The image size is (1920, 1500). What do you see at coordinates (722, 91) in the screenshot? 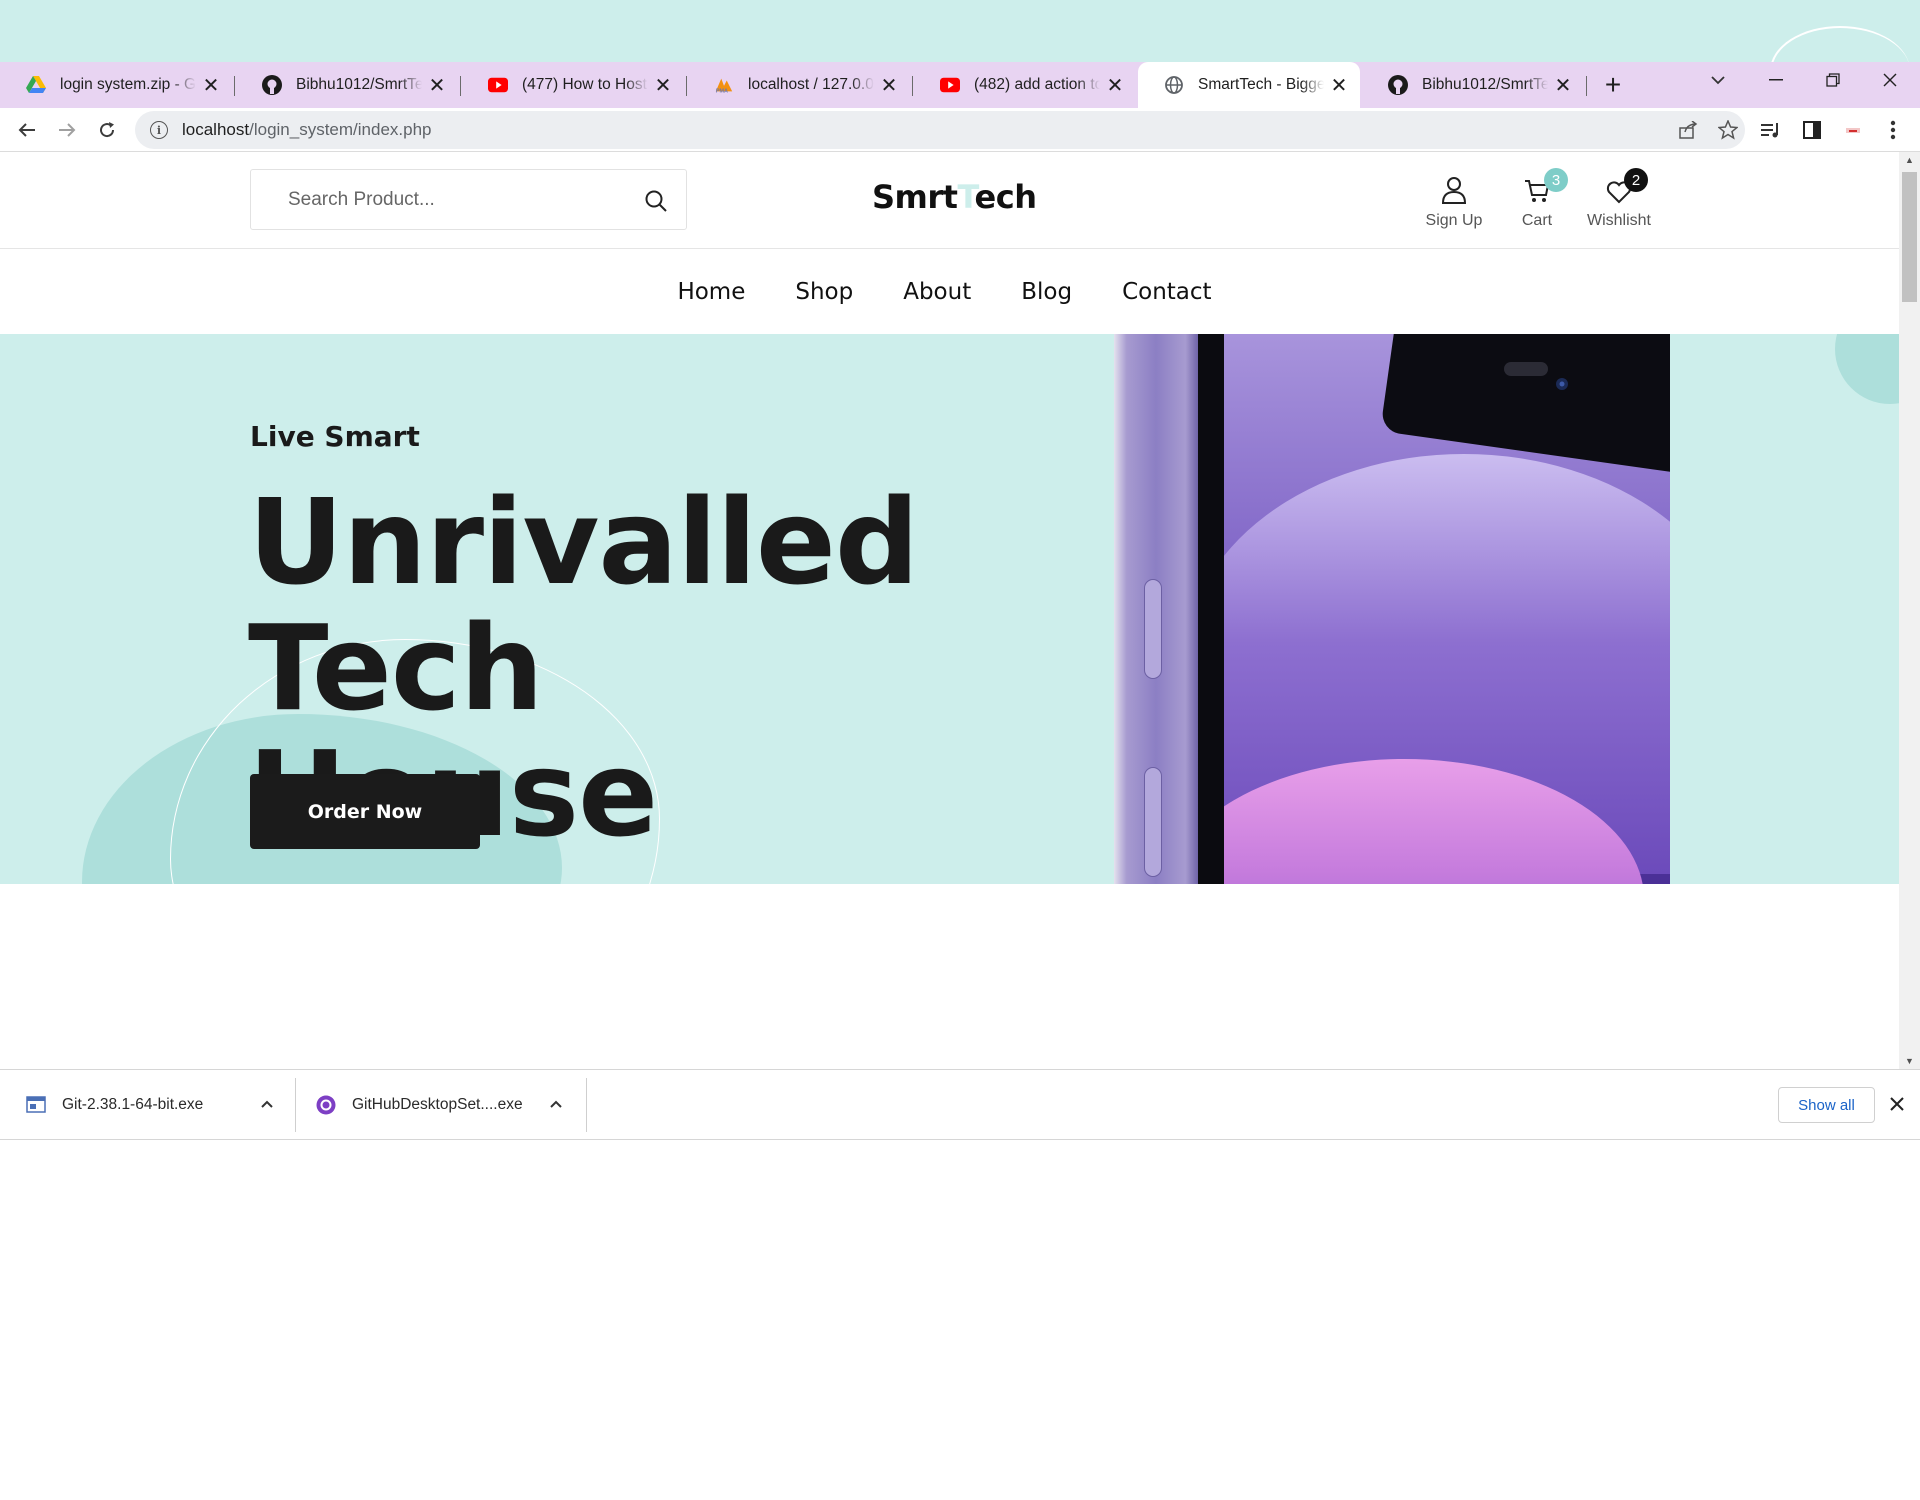
I see `svg-text: PMA` at bounding box center [722, 91].